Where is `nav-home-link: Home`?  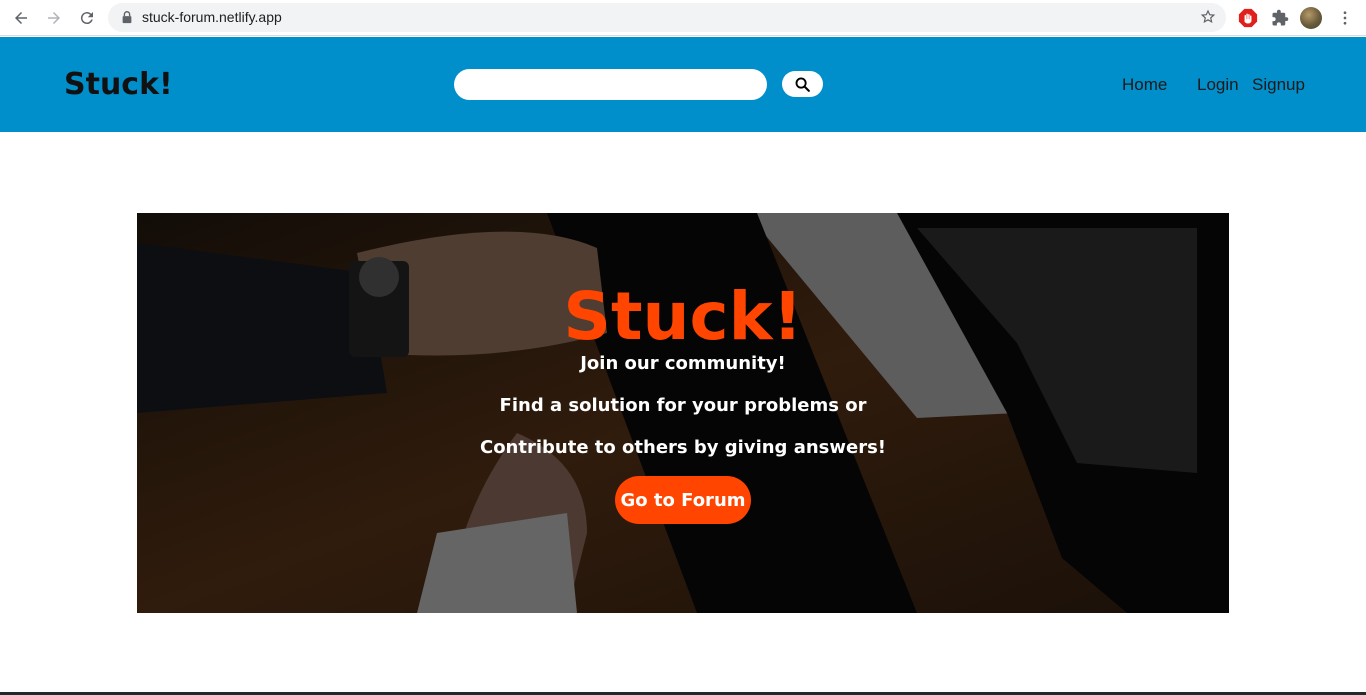 nav-home-link: Home is located at coordinates (1144, 85).